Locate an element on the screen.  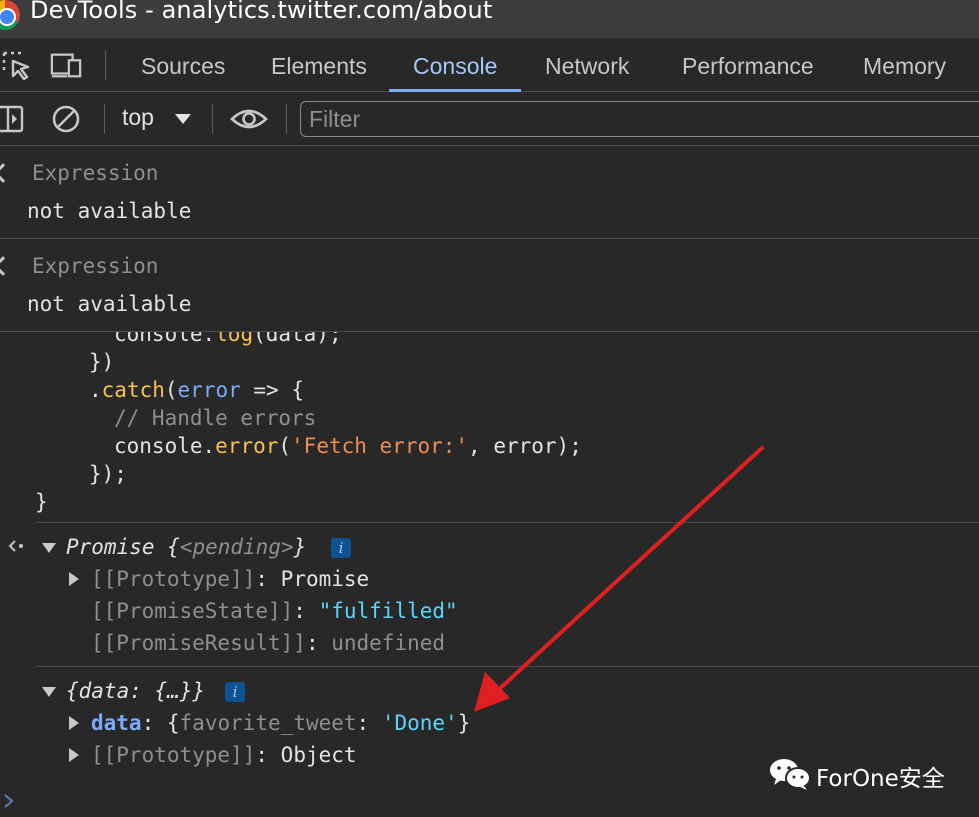
window-titlebar: DevTools - analytics.twitter.com/about is located at coordinates (489, 19).